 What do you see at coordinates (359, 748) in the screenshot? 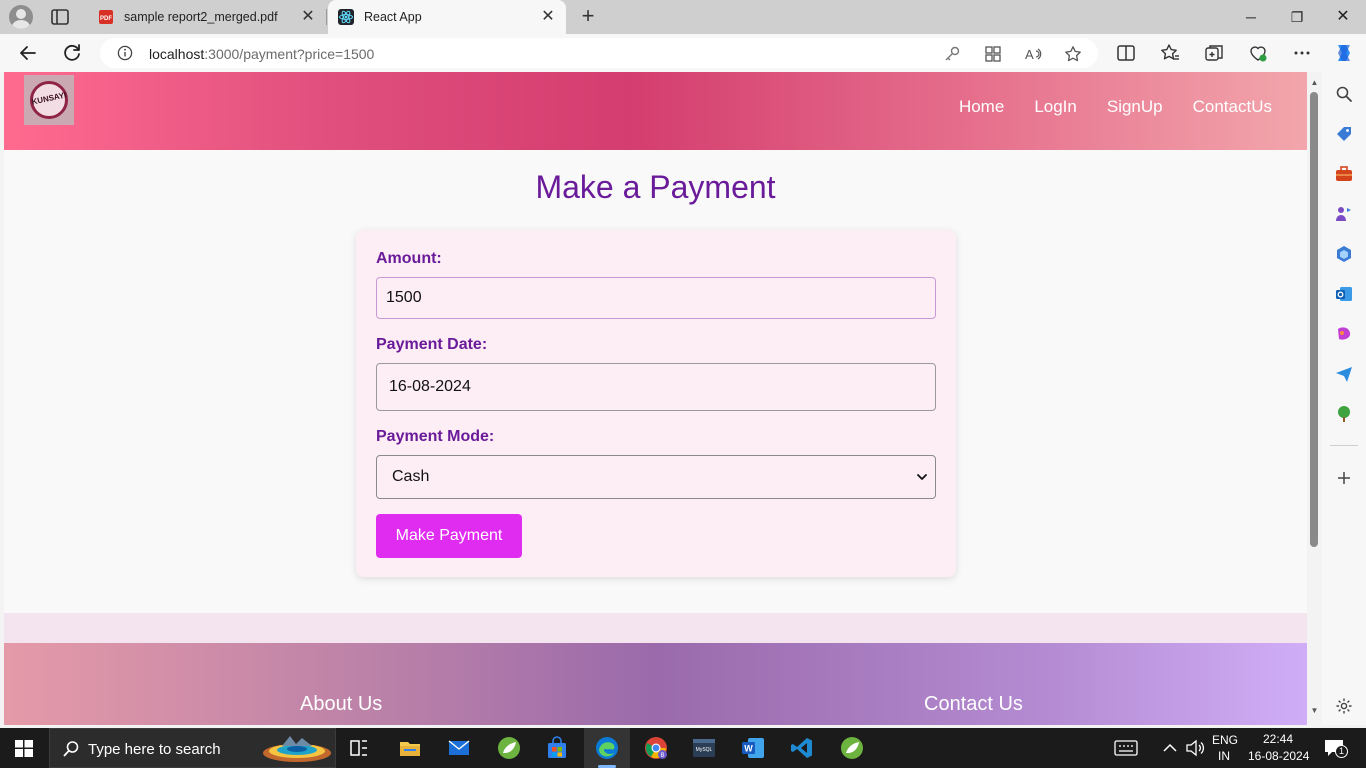
I see `task-view-button` at bounding box center [359, 748].